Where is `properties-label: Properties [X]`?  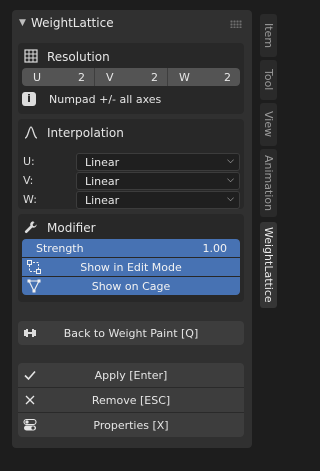 properties-label: Properties [X] is located at coordinates (131, 425).